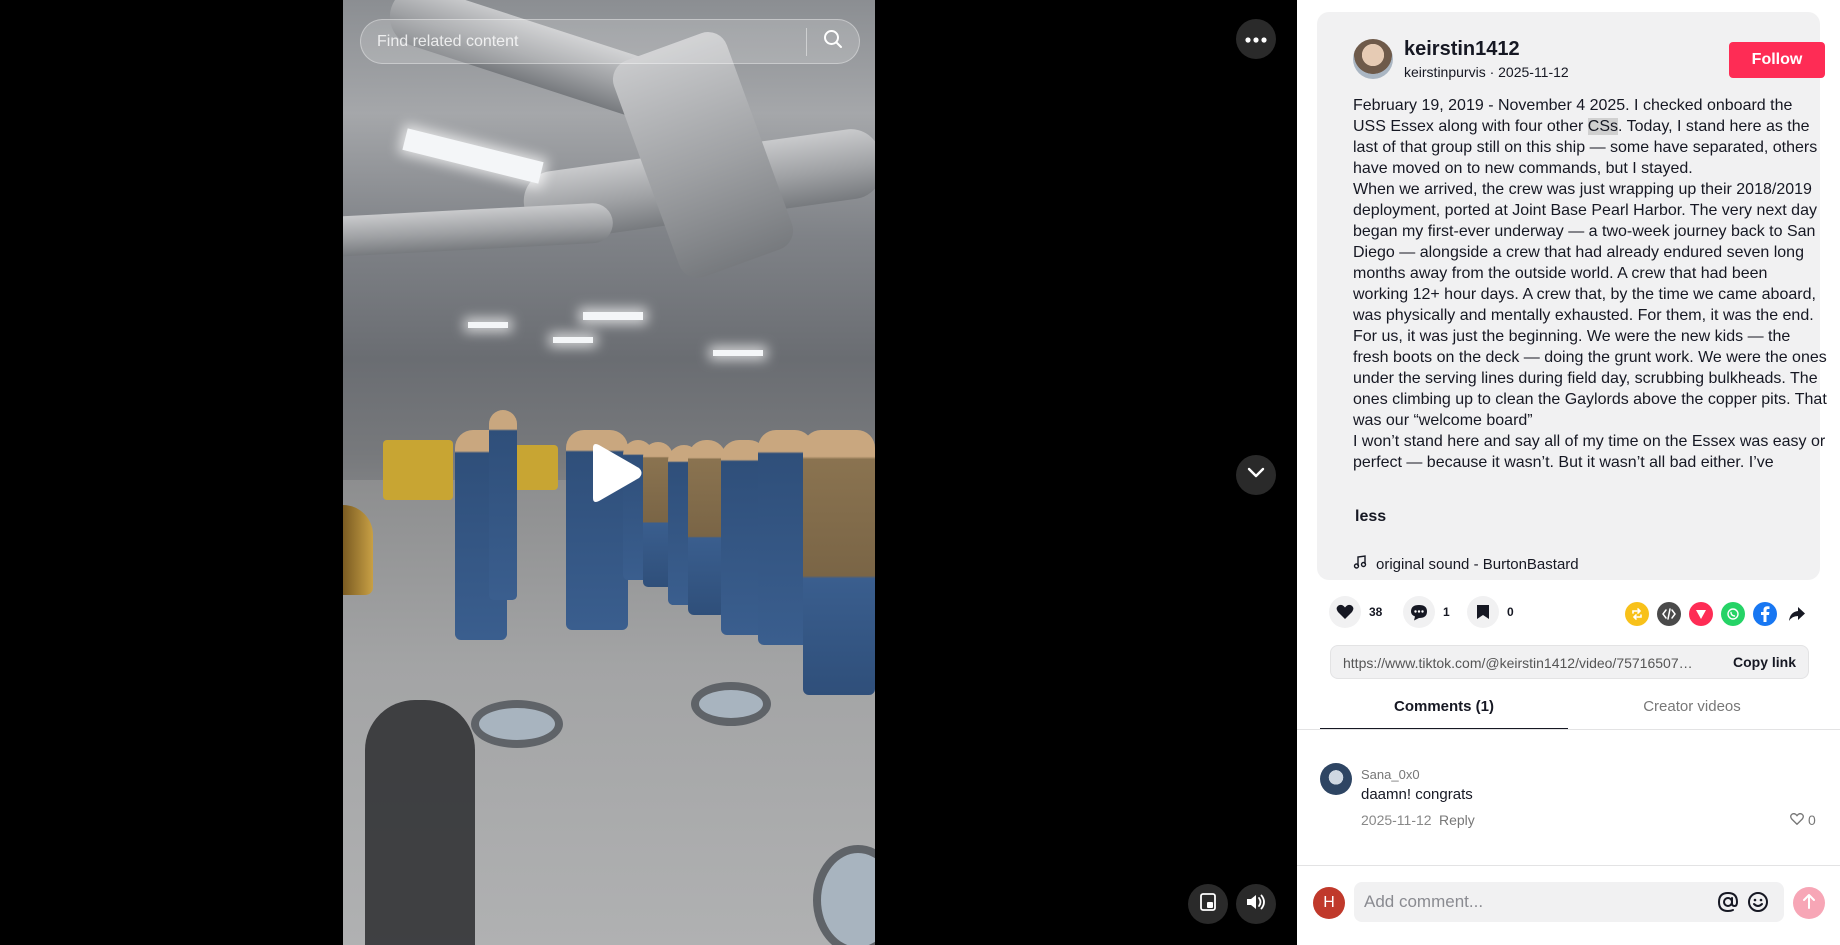  I want to click on pip-icon, so click(1208, 904).